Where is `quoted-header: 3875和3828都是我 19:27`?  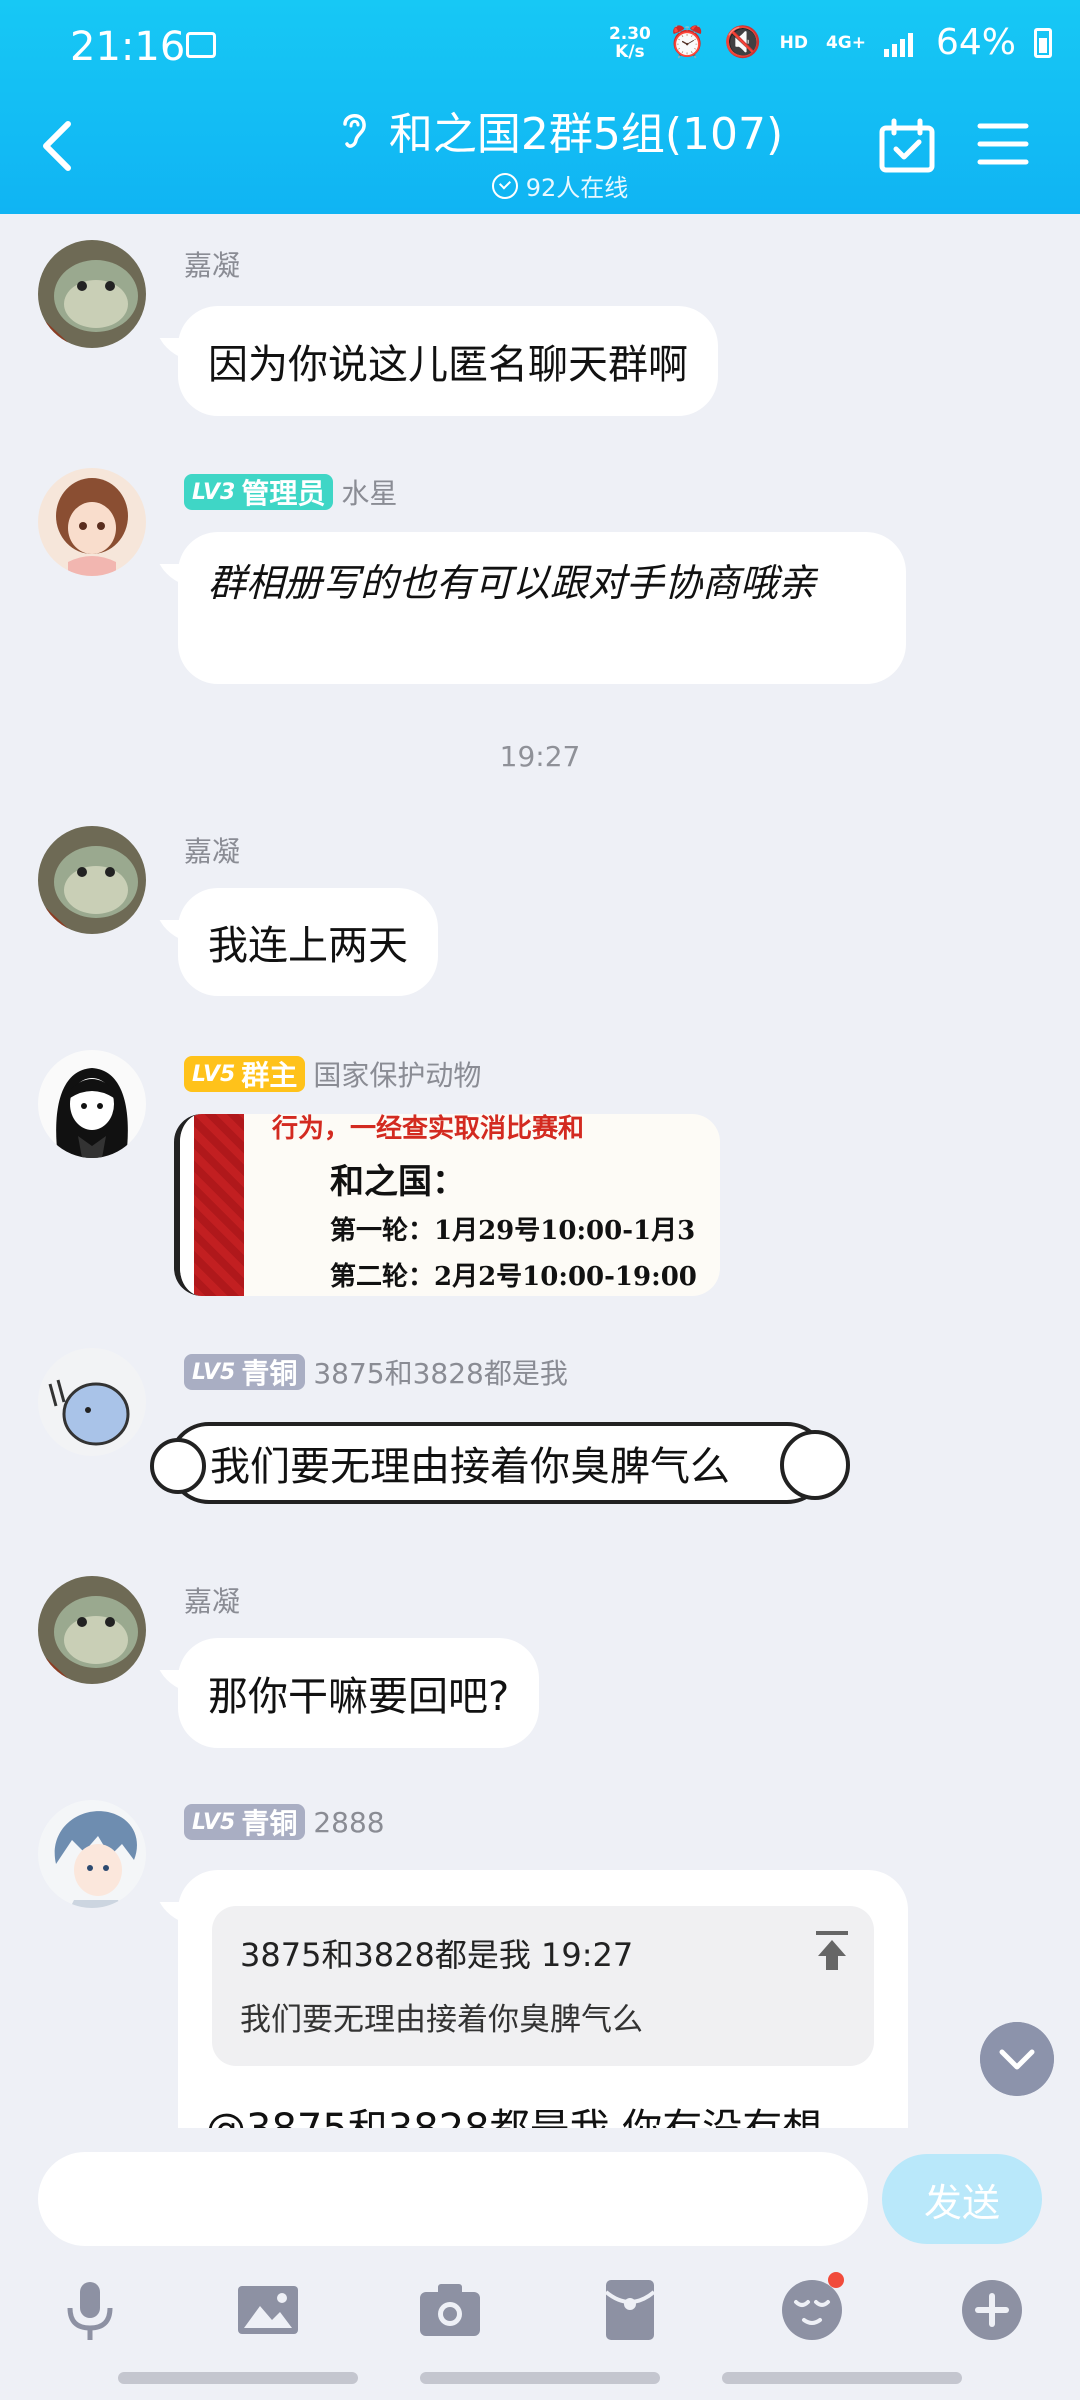
quoted-header: 3875和3828都是我 19:27 is located at coordinates (437, 1955).